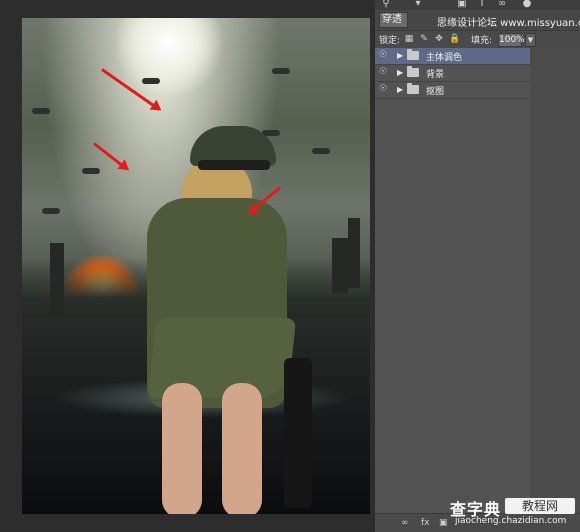 This screenshot has height=532, width=580. What do you see at coordinates (482, 41) in the screenshot?
I see `fill-label: 填充:` at bounding box center [482, 41].